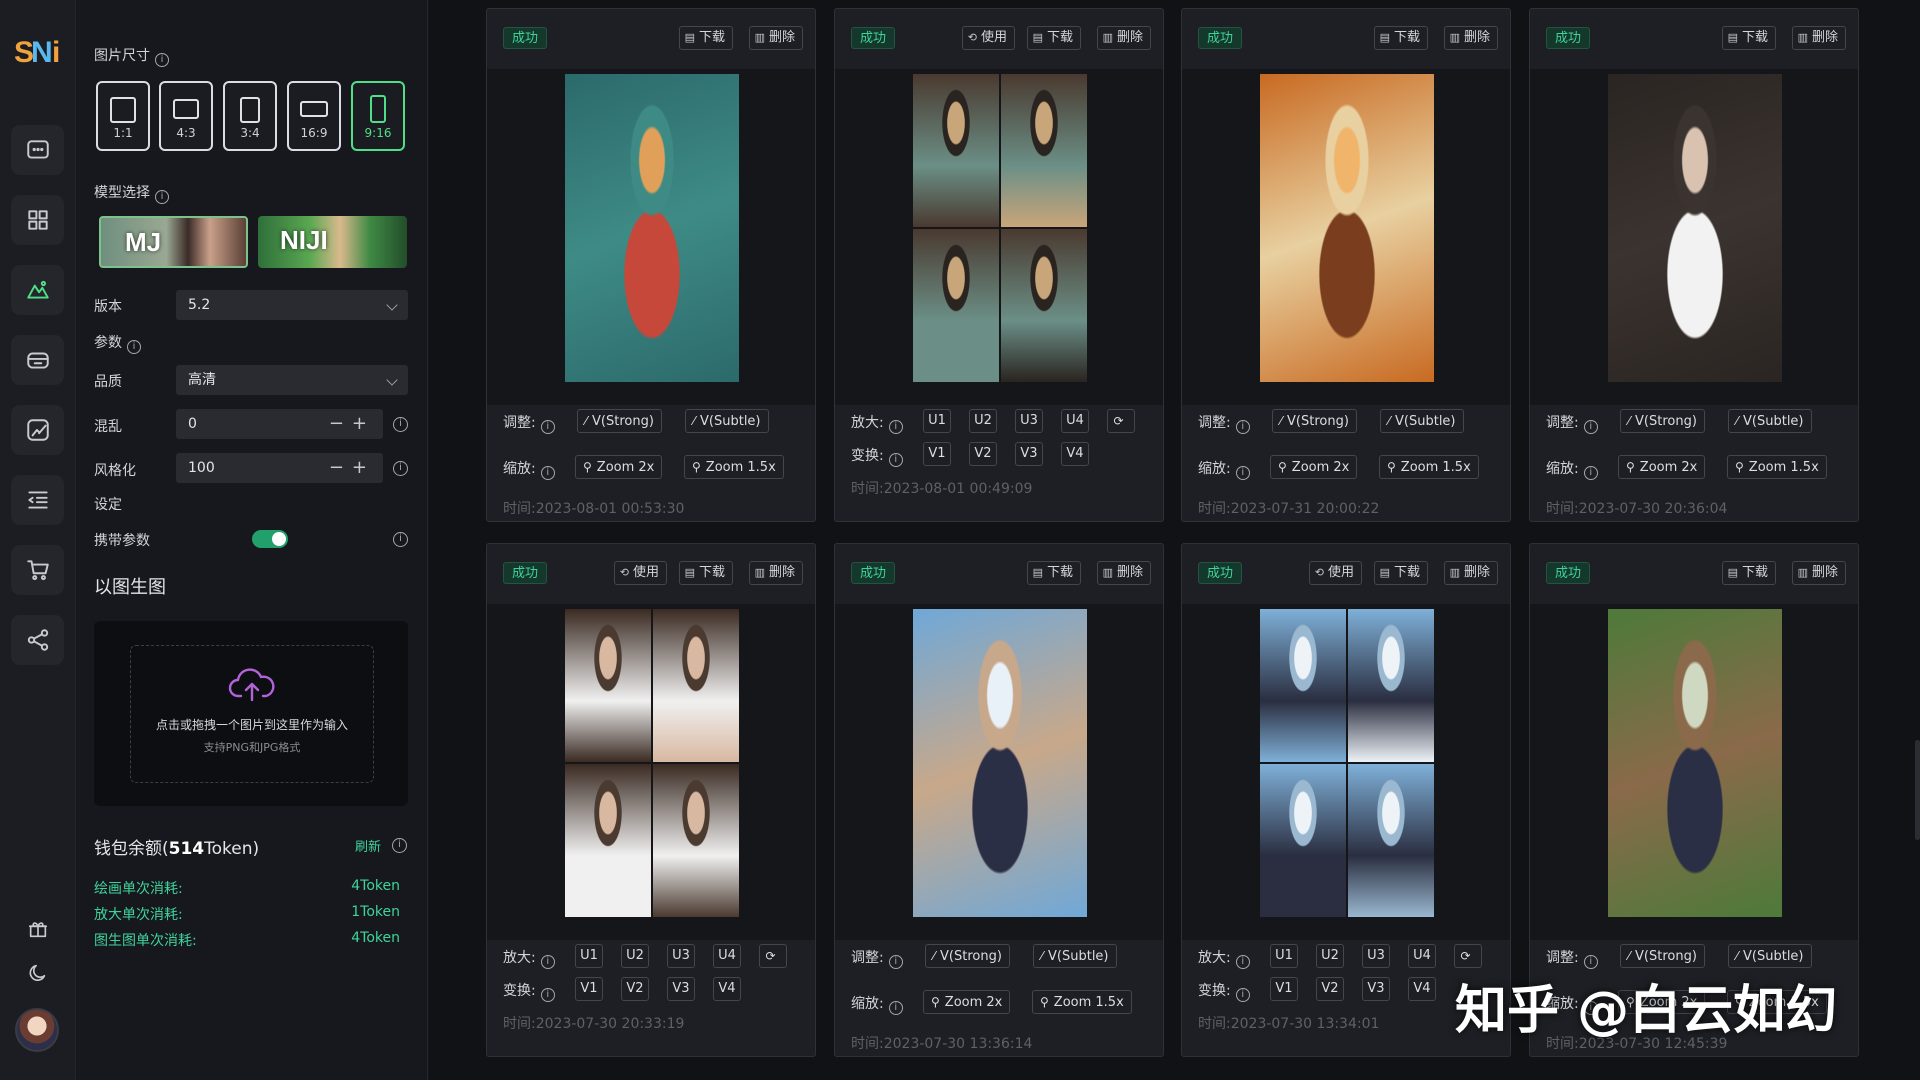  I want to click on chaos-stepper: −+, so click(352, 424).